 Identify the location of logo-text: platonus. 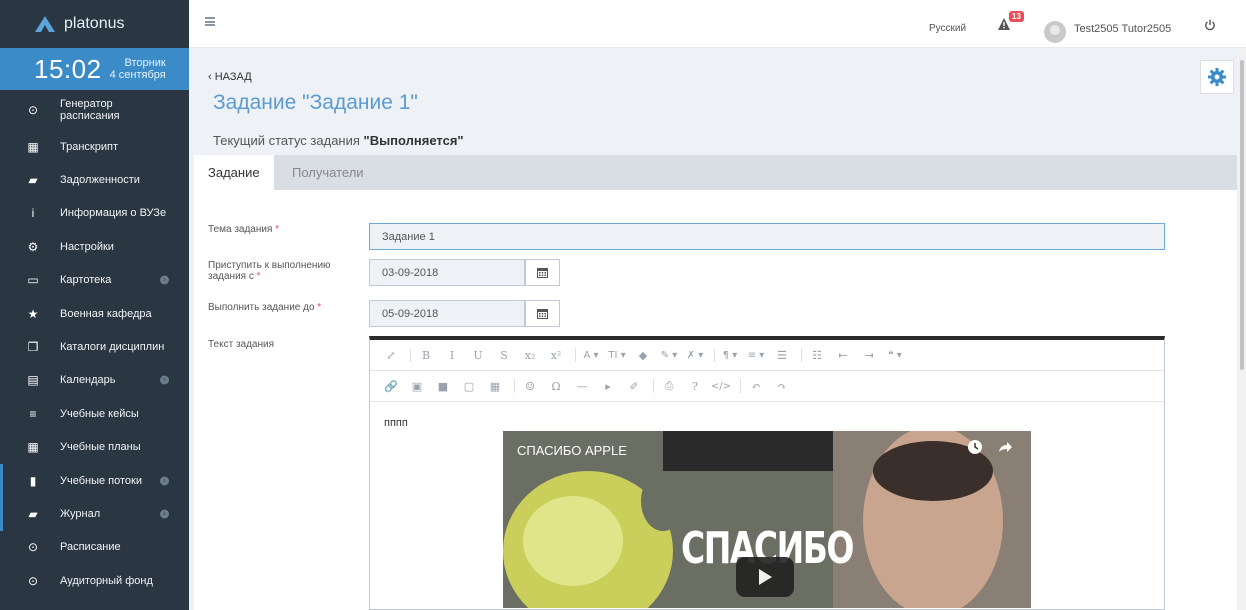
(94, 23).